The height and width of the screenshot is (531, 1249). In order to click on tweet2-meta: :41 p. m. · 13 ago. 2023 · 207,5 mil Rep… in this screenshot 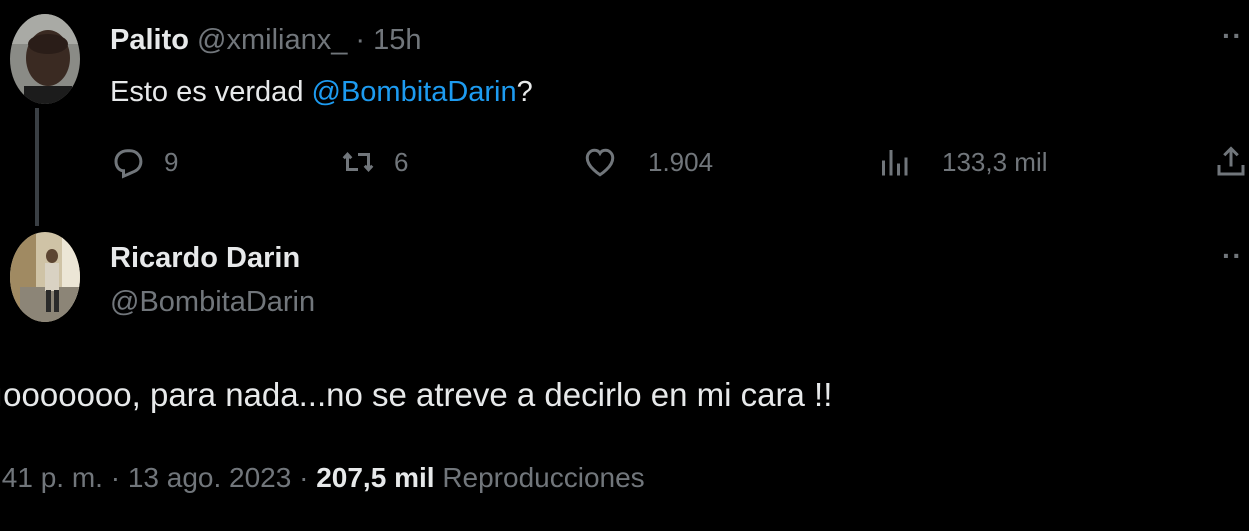, I will do `click(322, 478)`.